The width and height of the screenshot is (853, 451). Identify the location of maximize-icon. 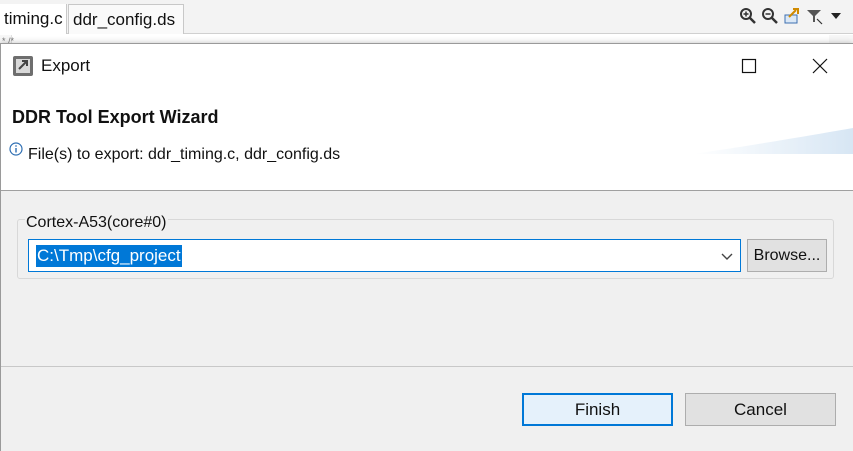
(749, 66).